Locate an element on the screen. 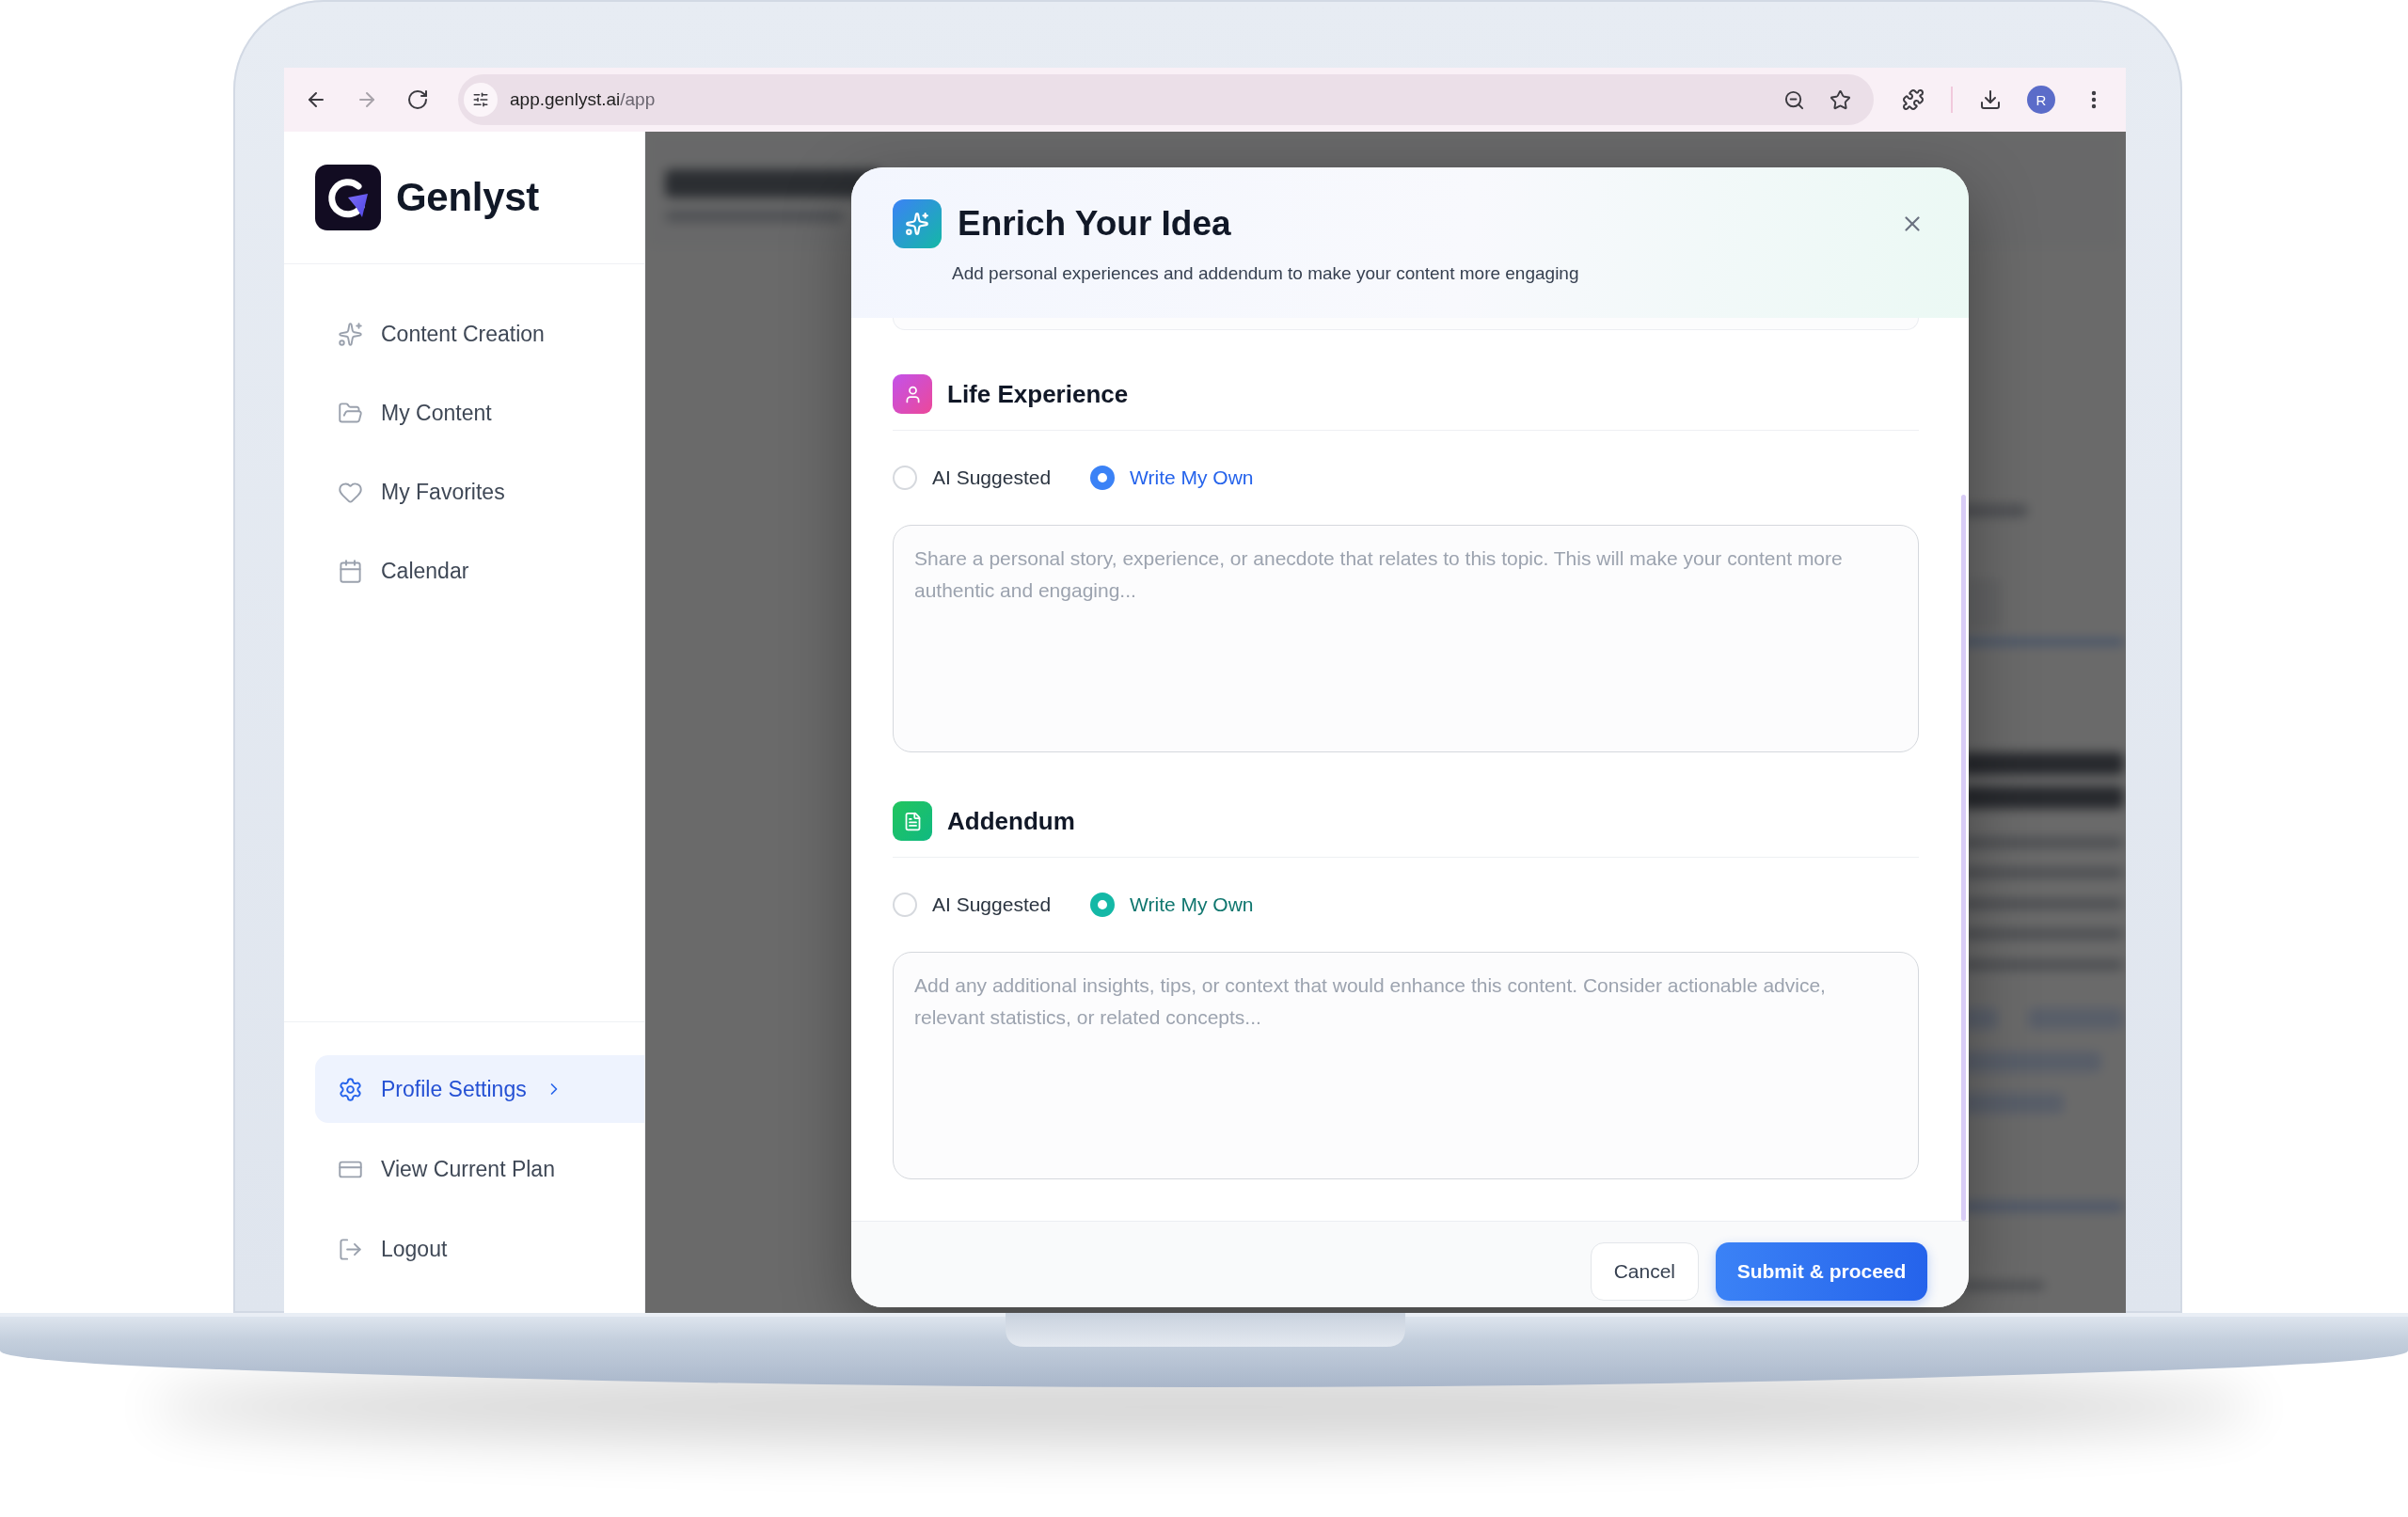 The width and height of the screenshot is (2408, 1517). sidebar-nav-item: View Current Plan is located at coordinates (480, 1169).